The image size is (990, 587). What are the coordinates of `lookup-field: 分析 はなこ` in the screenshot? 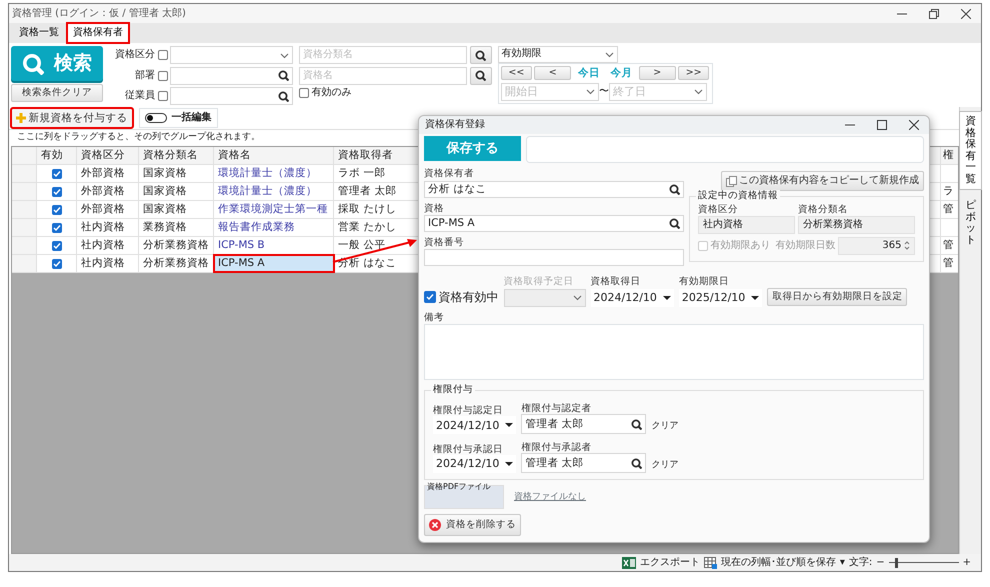 It's located at (554, 189).